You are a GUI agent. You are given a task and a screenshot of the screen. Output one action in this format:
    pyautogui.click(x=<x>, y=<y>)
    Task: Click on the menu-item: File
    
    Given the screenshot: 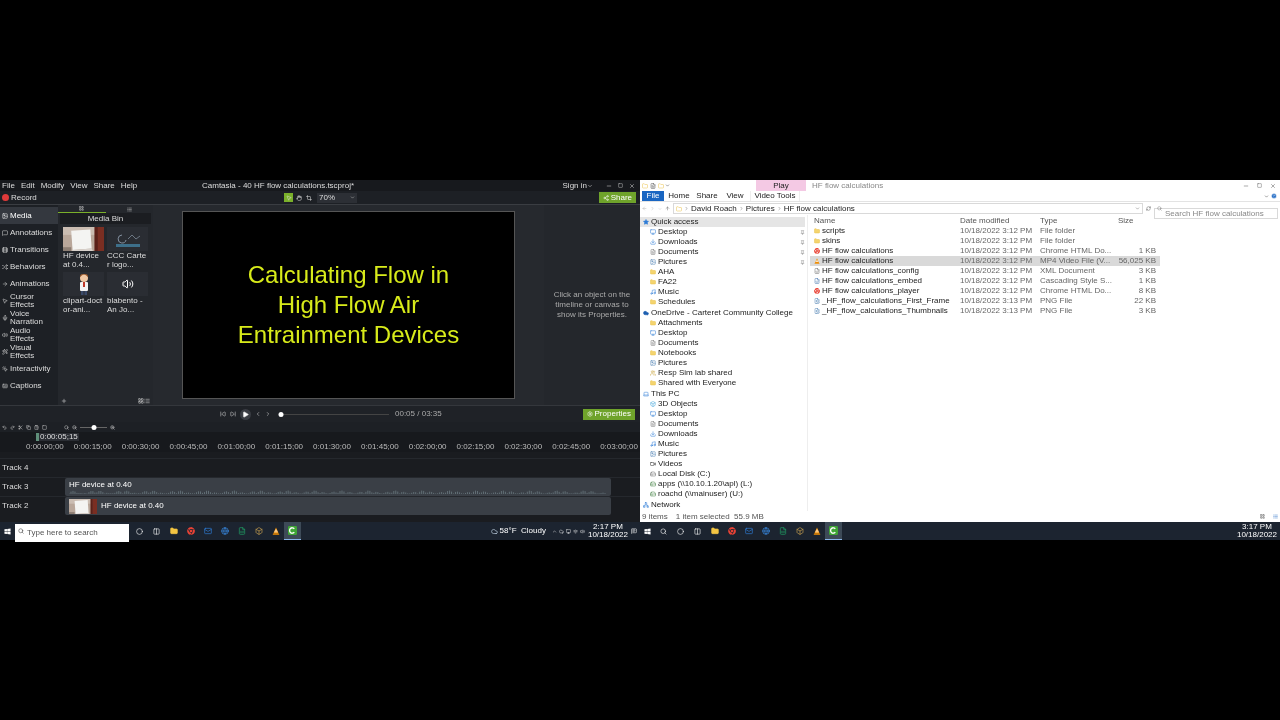 What is the action you would take?
    pyautogui.click(x=8, y=185)
    